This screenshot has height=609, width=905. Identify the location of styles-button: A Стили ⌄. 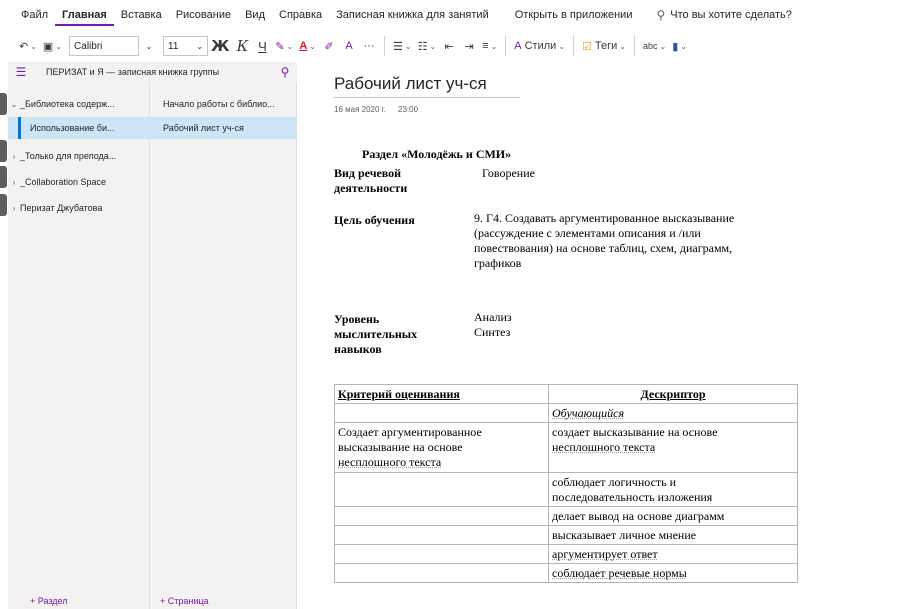
(539, 46).